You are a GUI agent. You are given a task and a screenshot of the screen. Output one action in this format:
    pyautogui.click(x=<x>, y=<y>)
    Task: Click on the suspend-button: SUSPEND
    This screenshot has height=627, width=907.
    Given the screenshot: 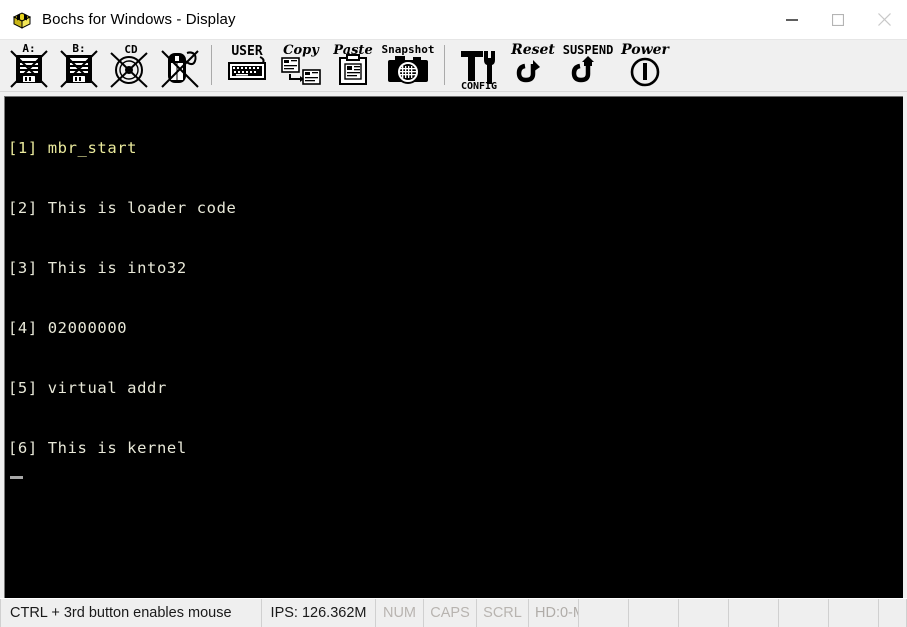 What is the action you would take?
    pyautogui.click(x=588, y=65)
    